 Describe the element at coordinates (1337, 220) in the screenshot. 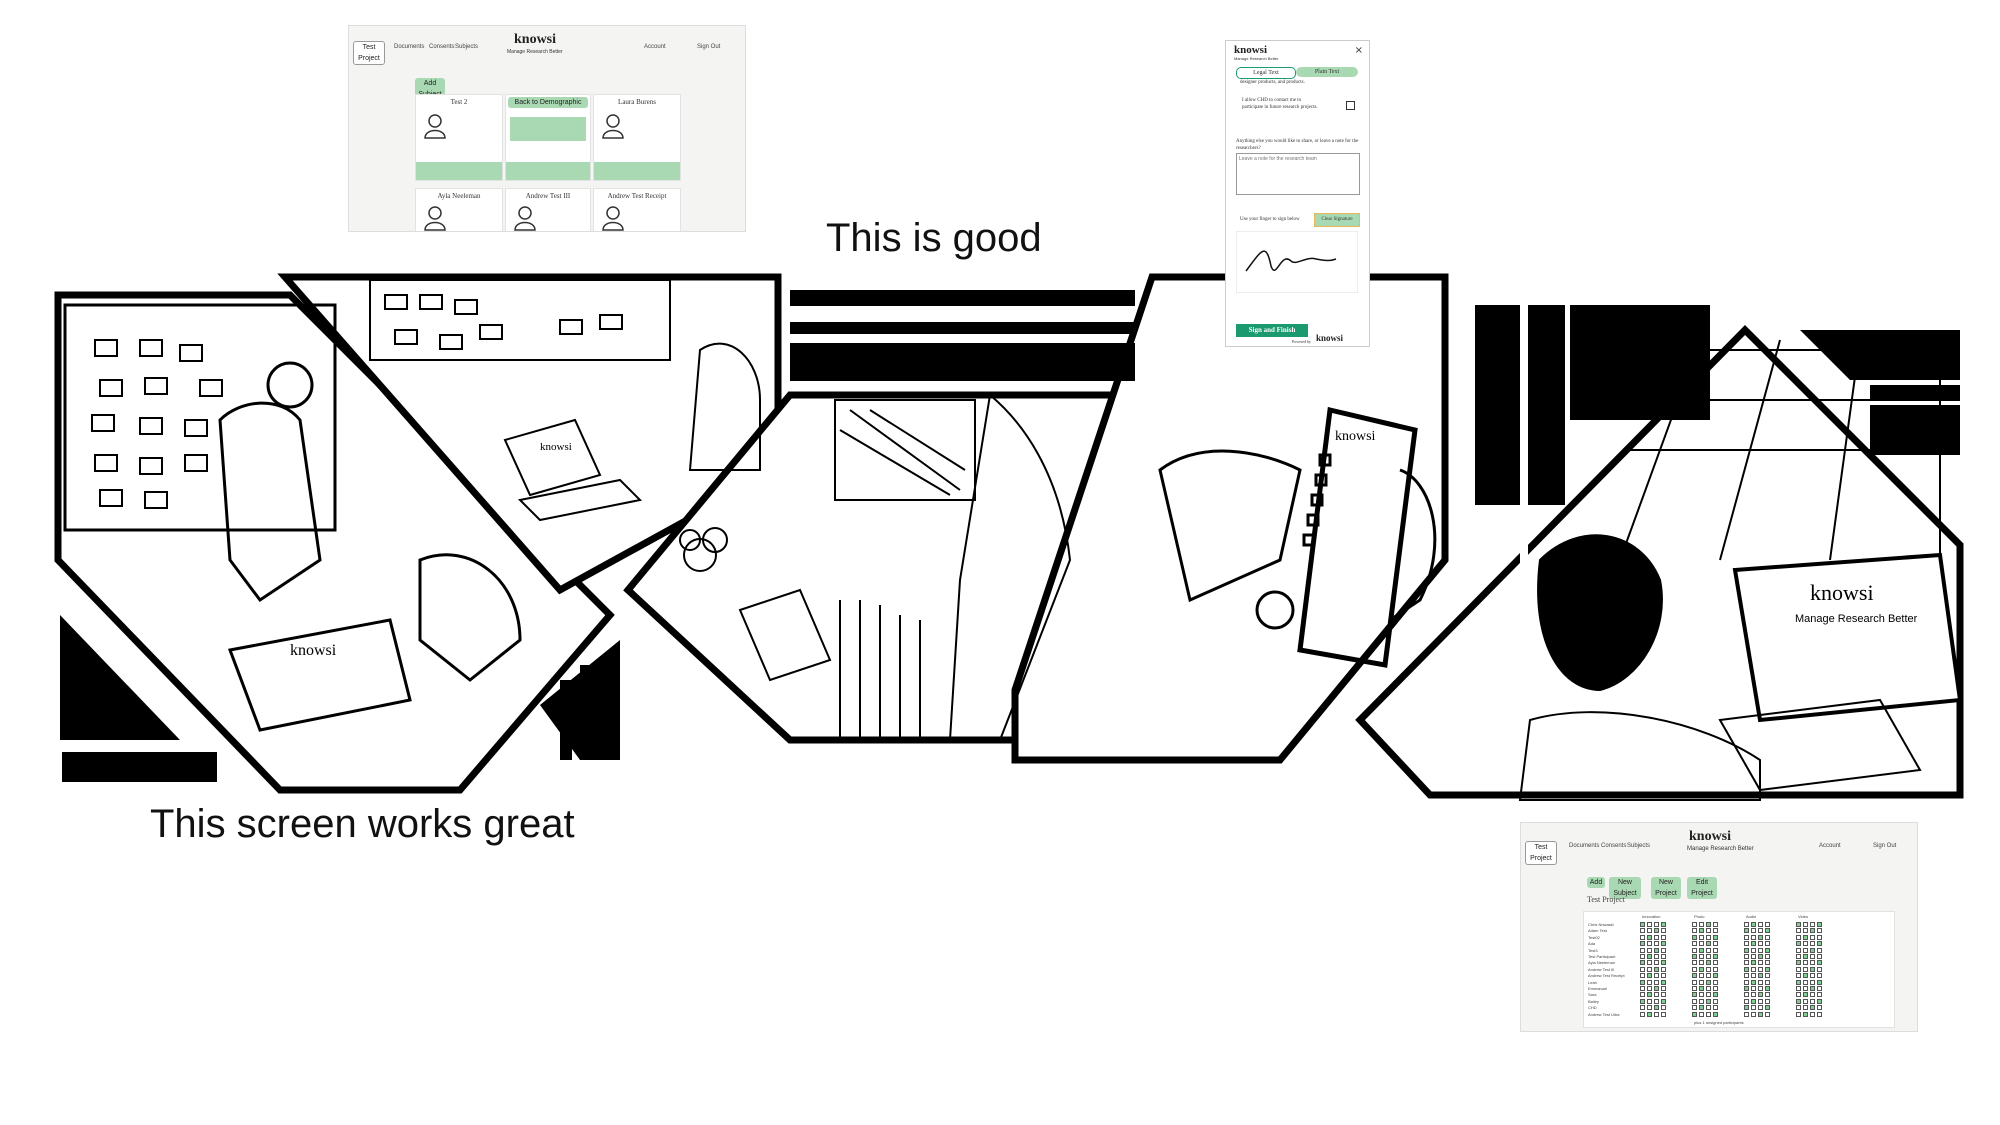

I see `clear-signature-button: Clear Signature` at that location.